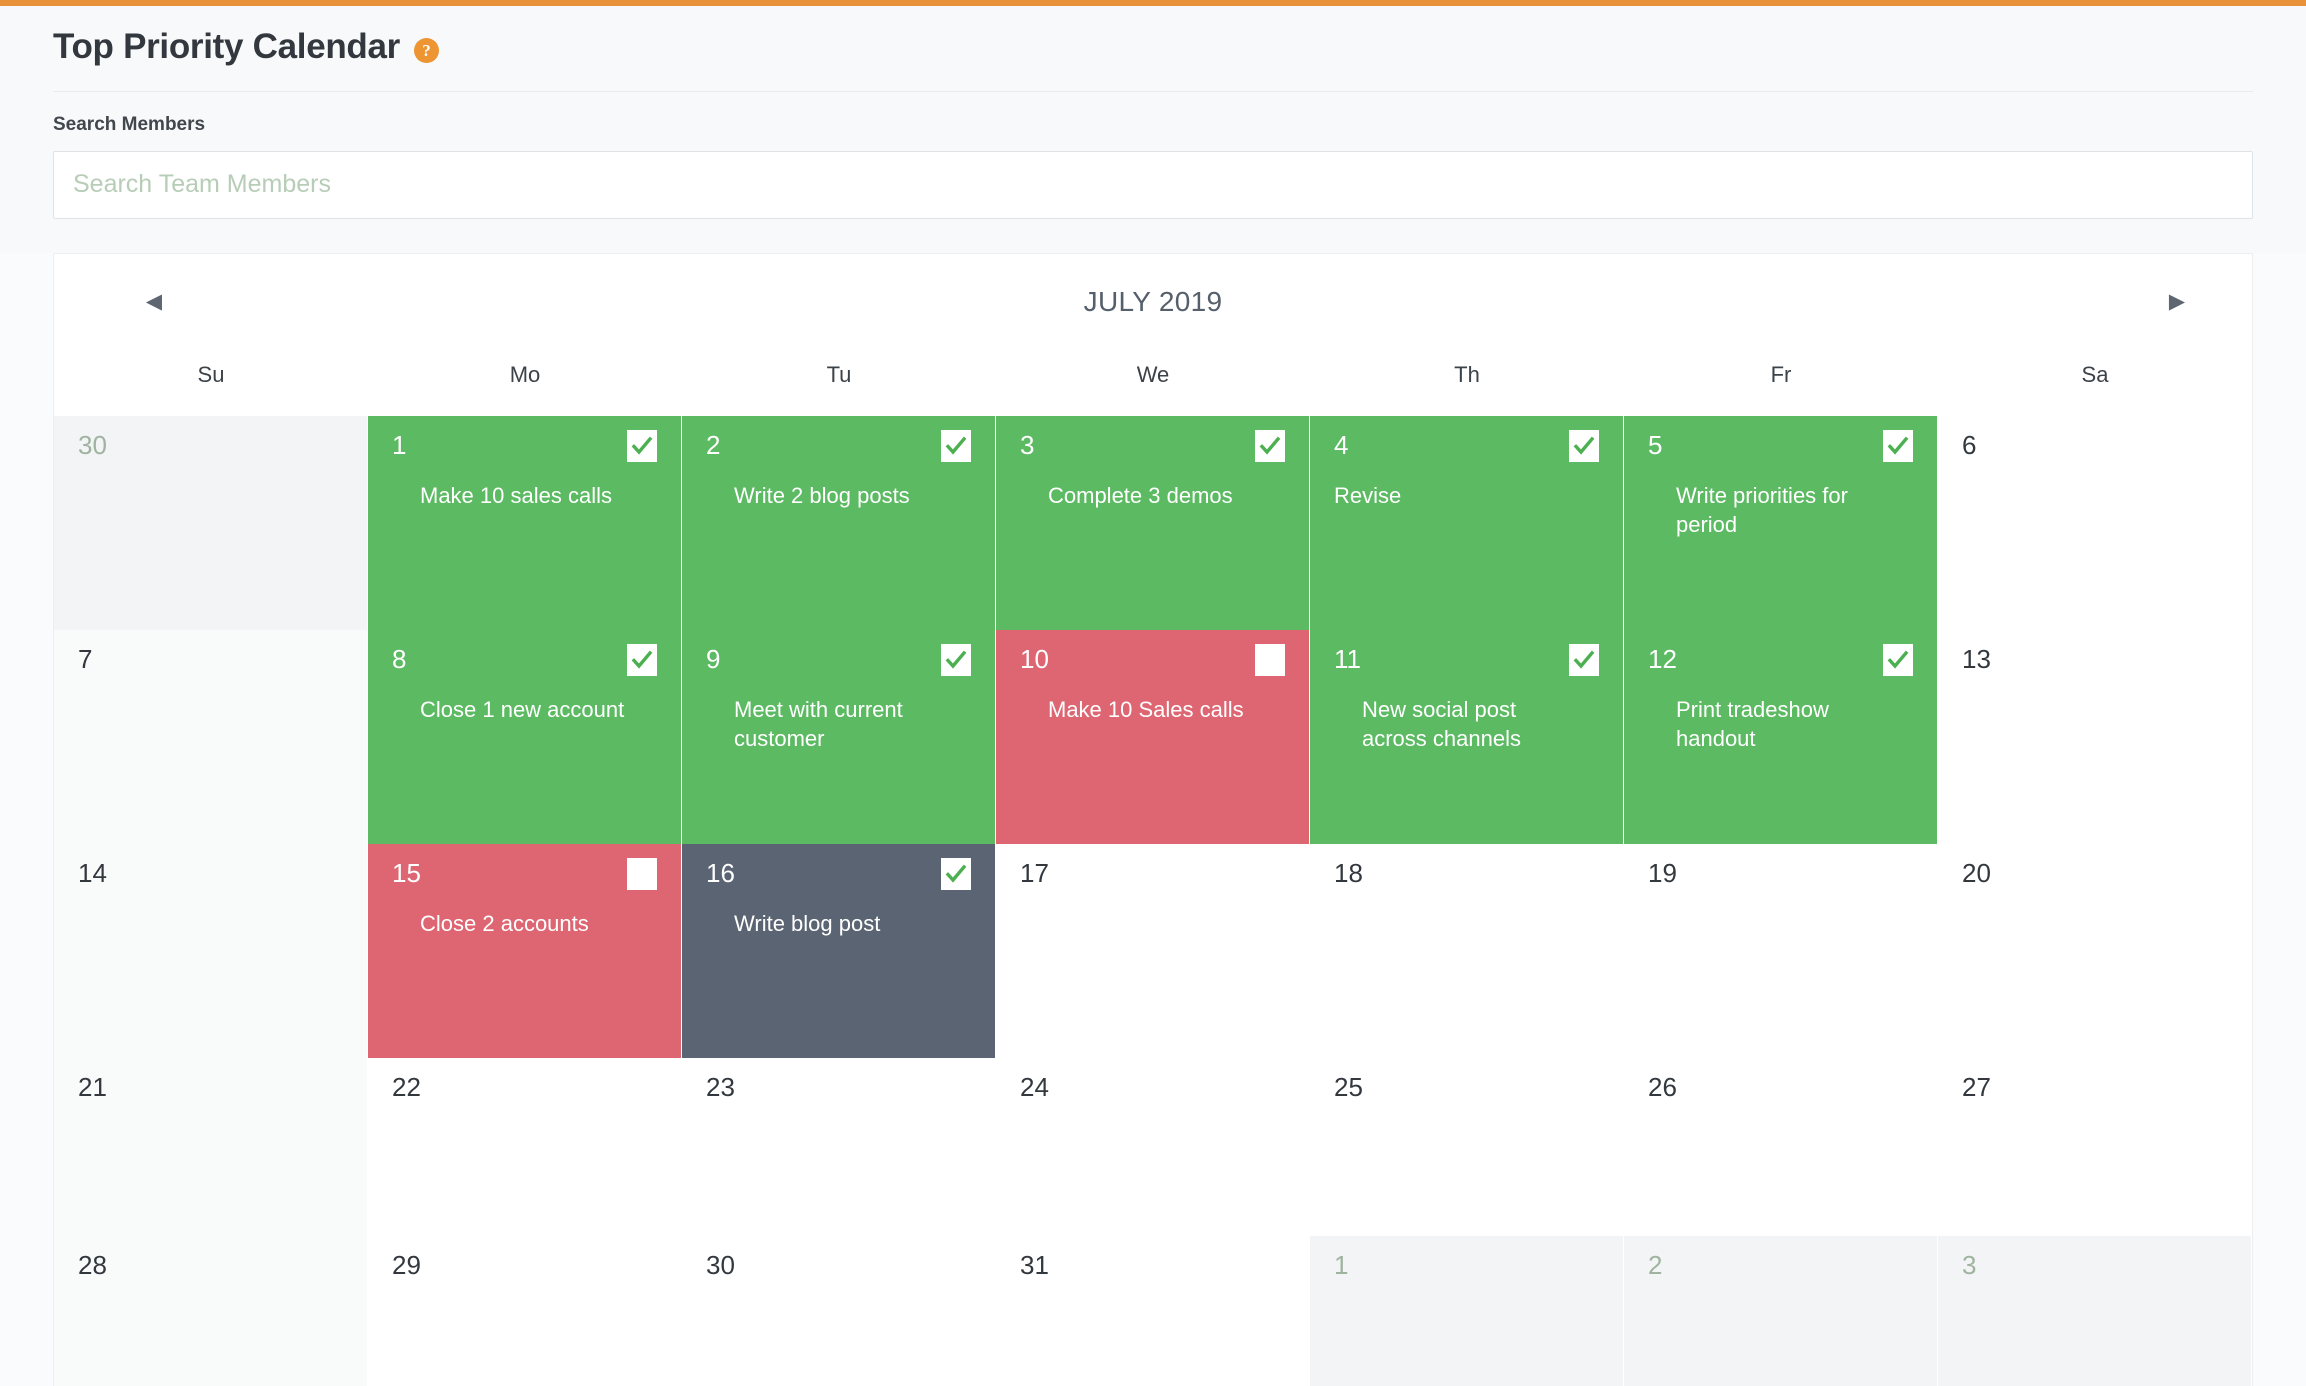 The width and height of the screenshot is (2306, 1386). I want to click on task-text: Close 2 accounts, so click(511, 923).